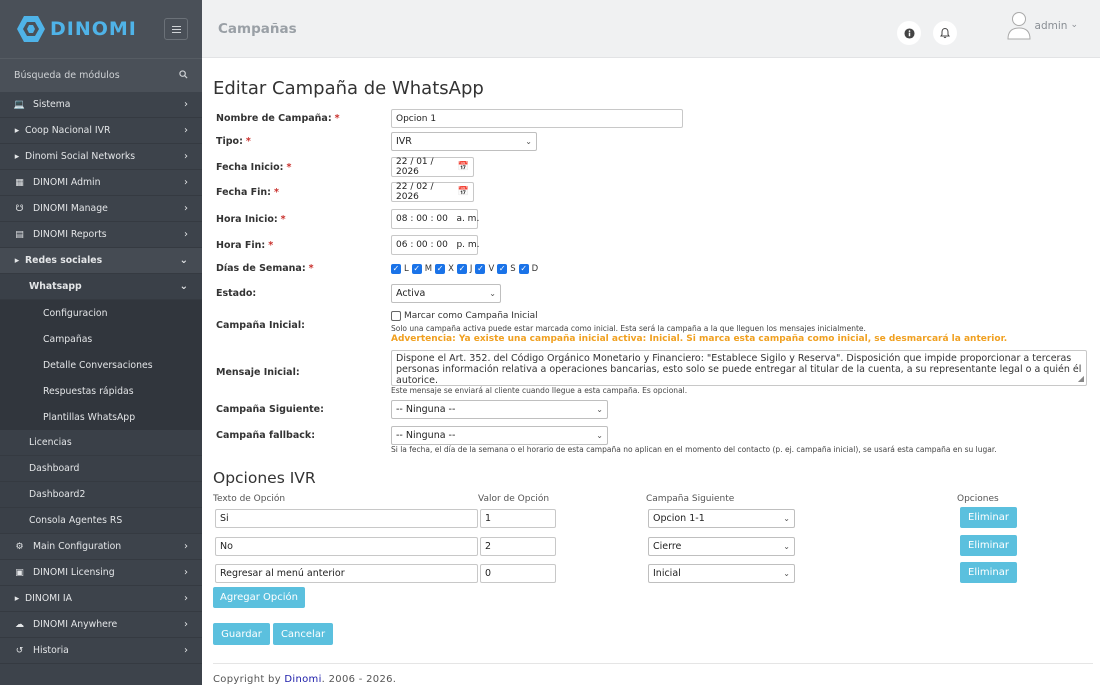 The width and height of the screenshot is (1100, 685). I want to click on sidebar-item-plantillas-whatsapp: Plantillas WhatsApp, so click(101, 417).